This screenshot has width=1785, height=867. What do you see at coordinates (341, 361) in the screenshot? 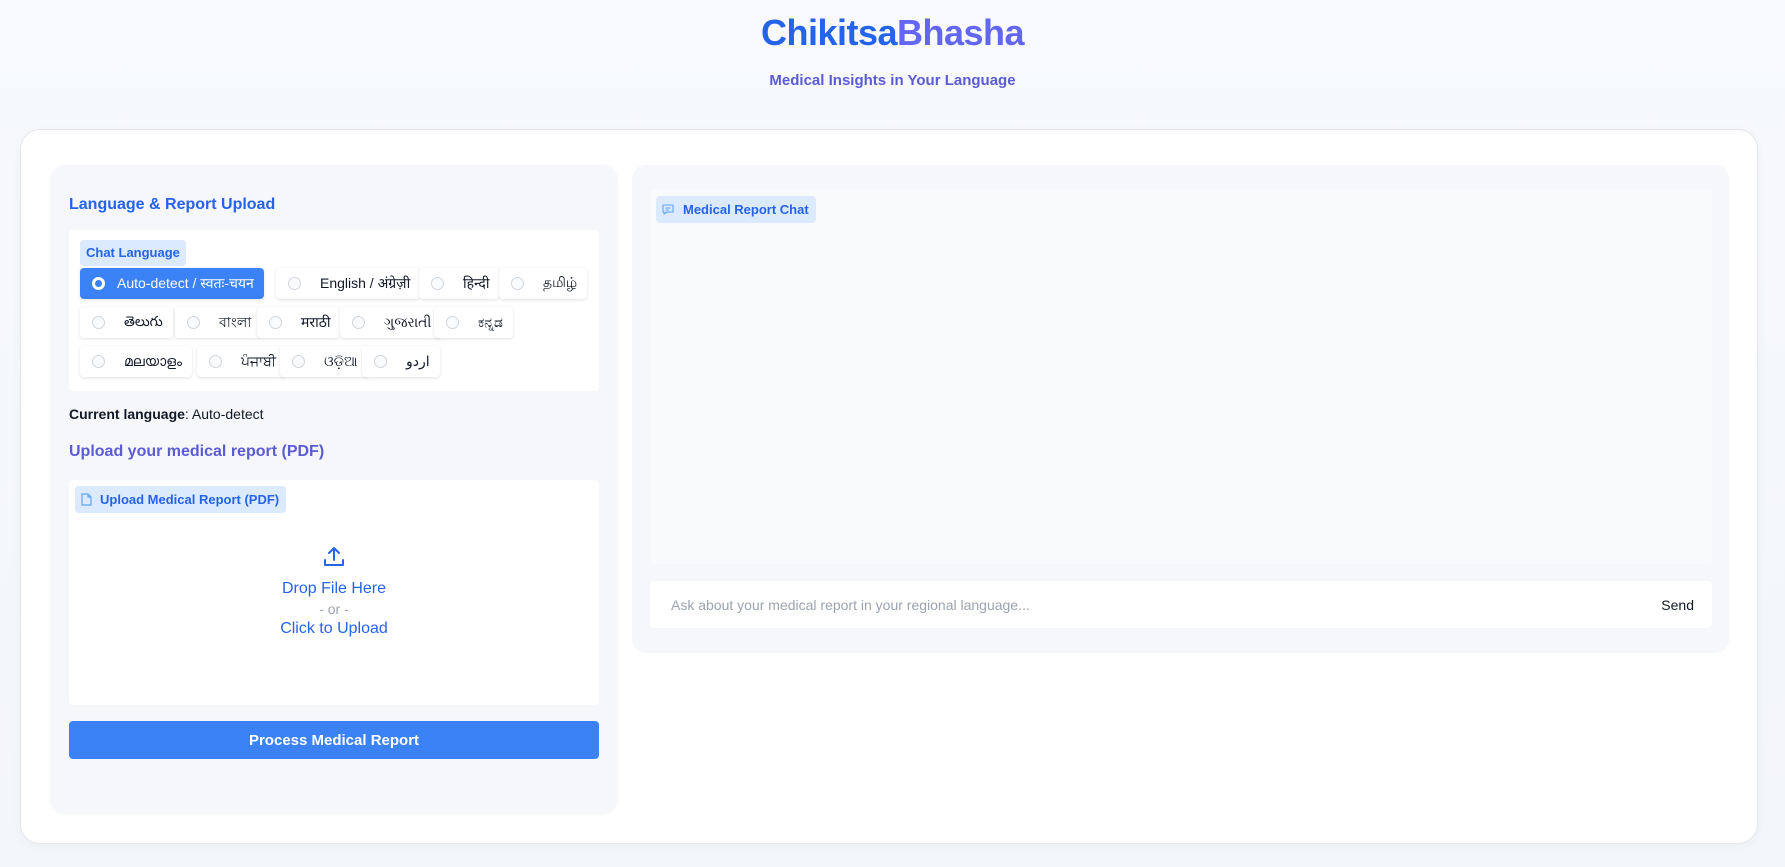
I see `language-option-label: ଓଡ଼ିଆ` at bounding box center [341, 361].